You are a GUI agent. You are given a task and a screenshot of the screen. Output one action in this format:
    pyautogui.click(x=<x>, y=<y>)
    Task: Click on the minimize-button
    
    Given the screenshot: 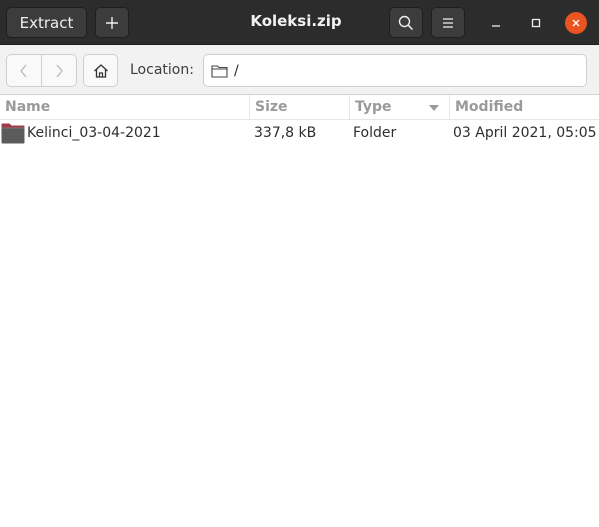 What is the action you would take?
    pyautogui.click(x=496, y=23)
    